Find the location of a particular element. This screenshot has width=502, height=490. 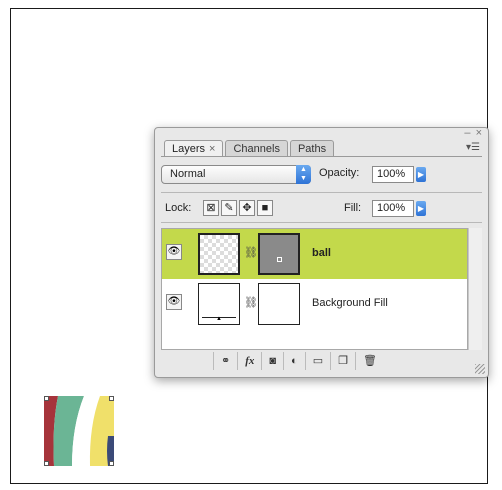

tab-channels: Channels is located at coordinates (256, 148).